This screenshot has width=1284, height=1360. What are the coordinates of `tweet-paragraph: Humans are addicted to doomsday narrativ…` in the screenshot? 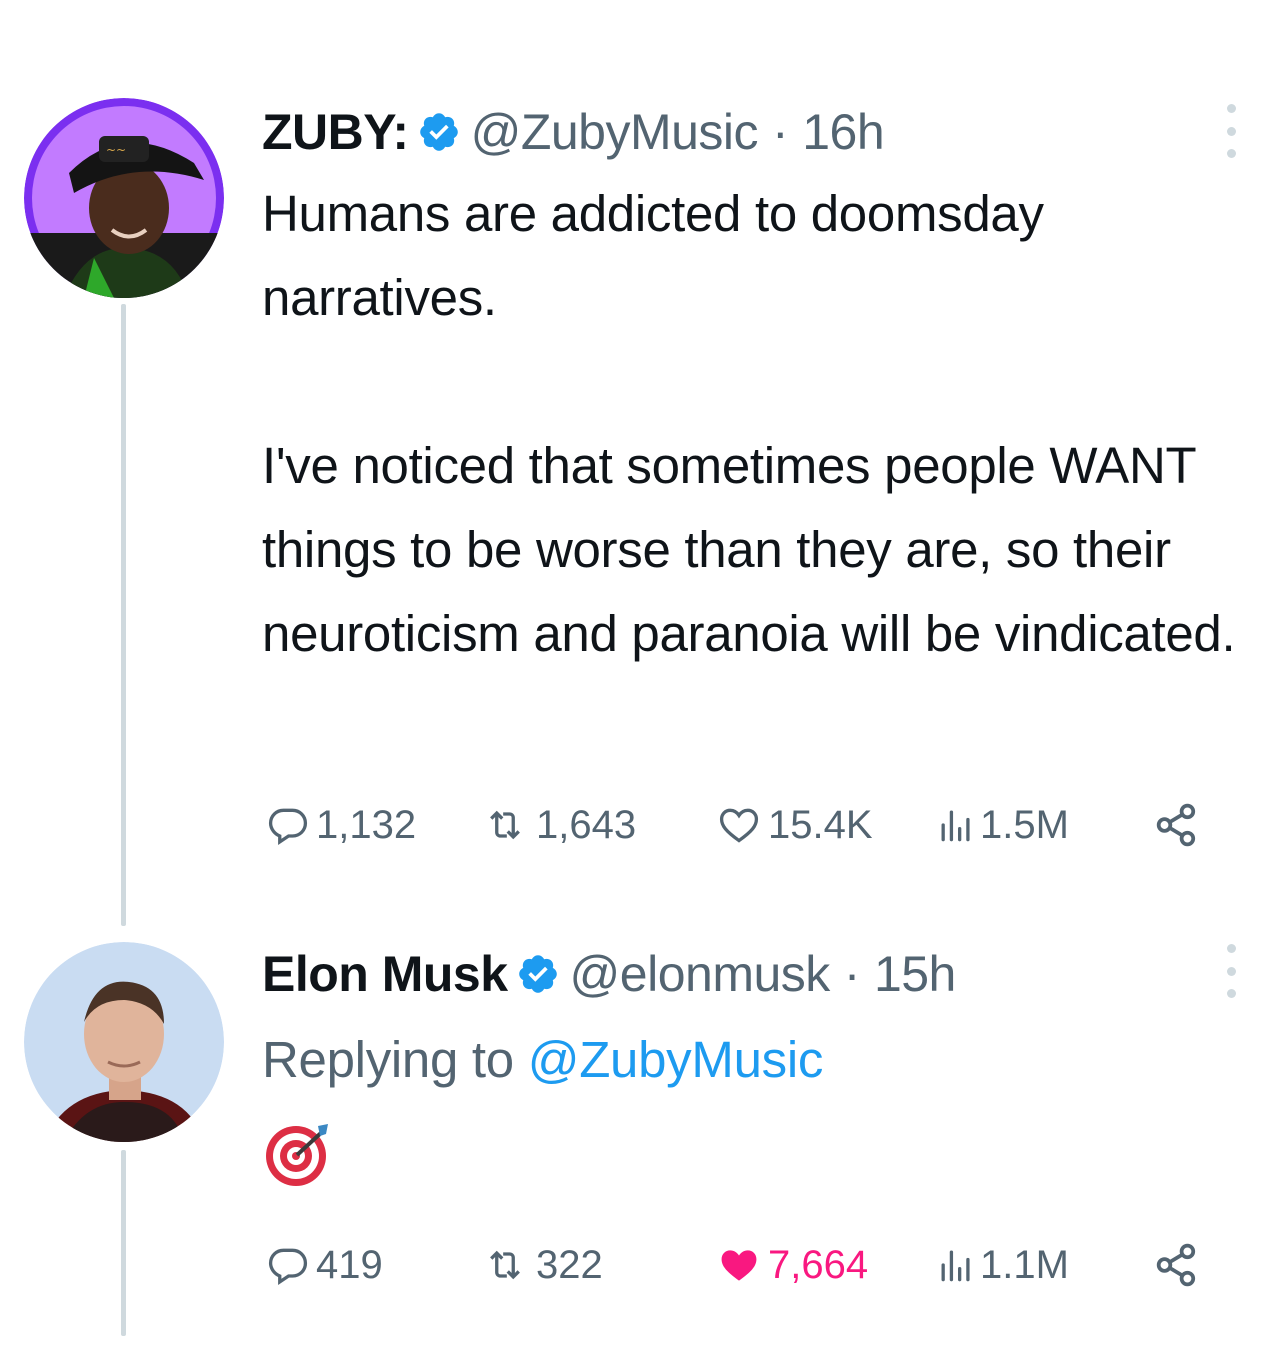 It's located at (653, 255).